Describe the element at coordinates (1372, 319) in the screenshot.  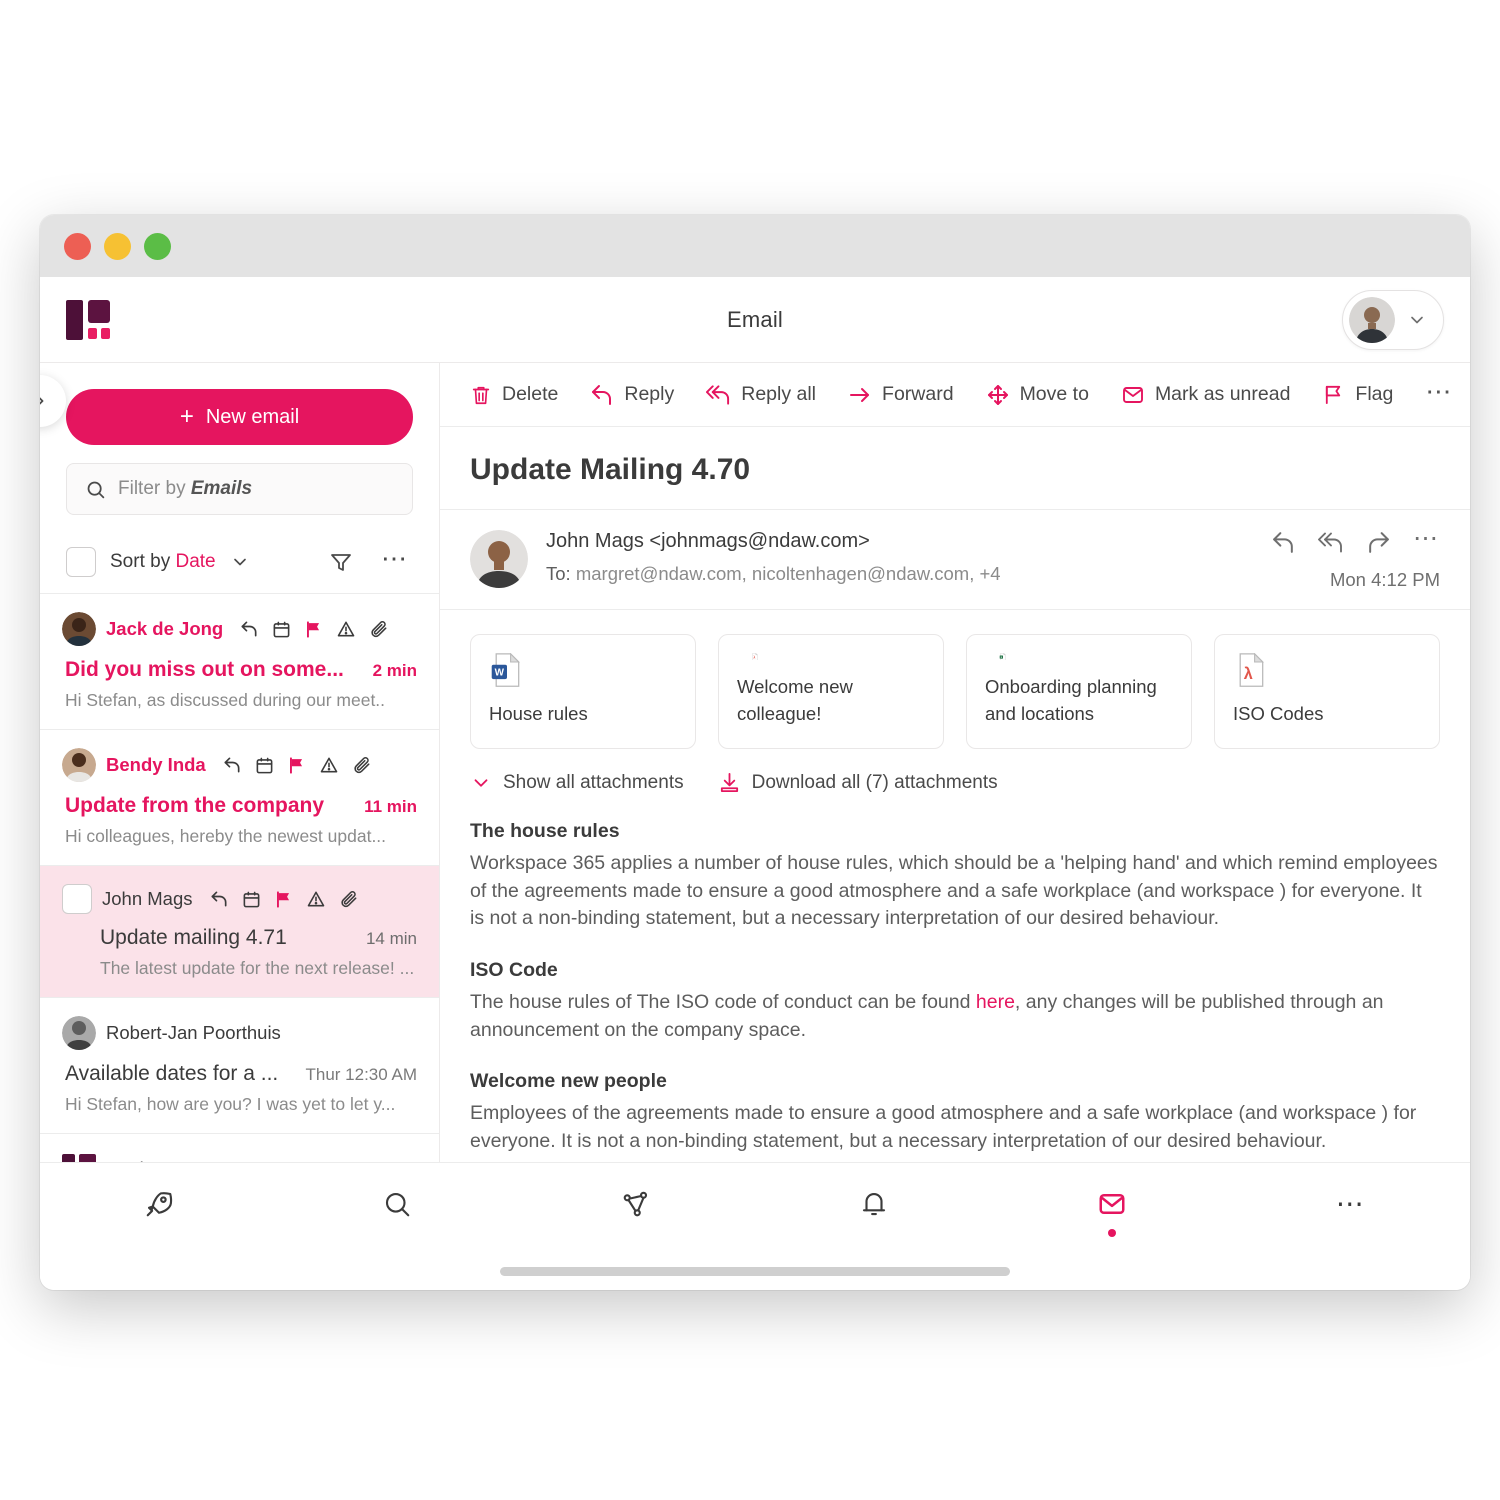
I see `user-avatar` at that location.